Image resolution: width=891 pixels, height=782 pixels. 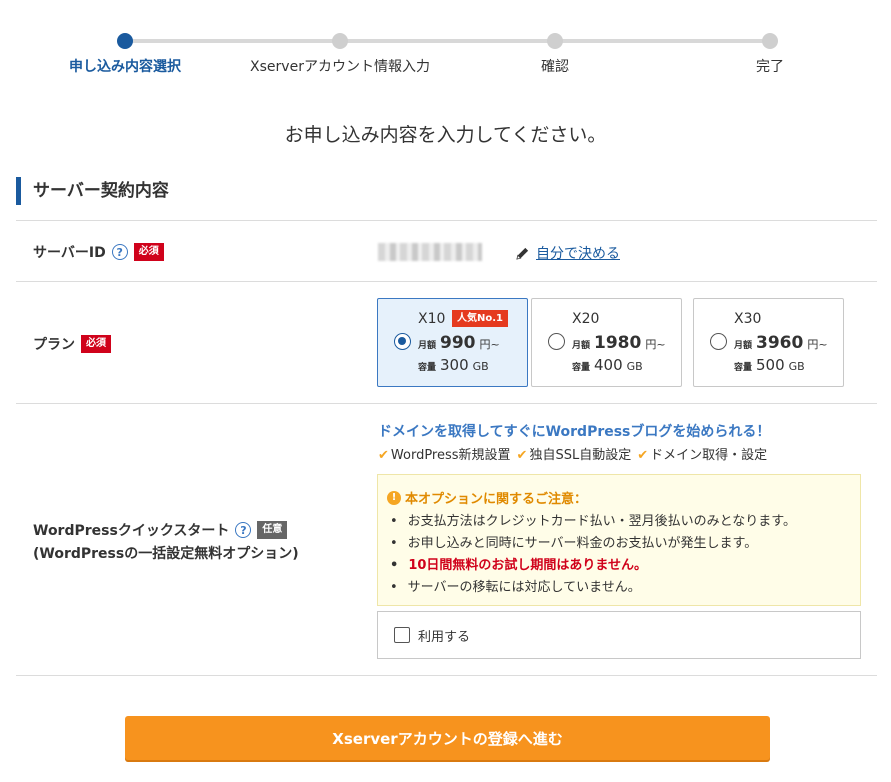 I want to click on server-id-label: サーバーID ? 必須, so click(x=98, y=252).